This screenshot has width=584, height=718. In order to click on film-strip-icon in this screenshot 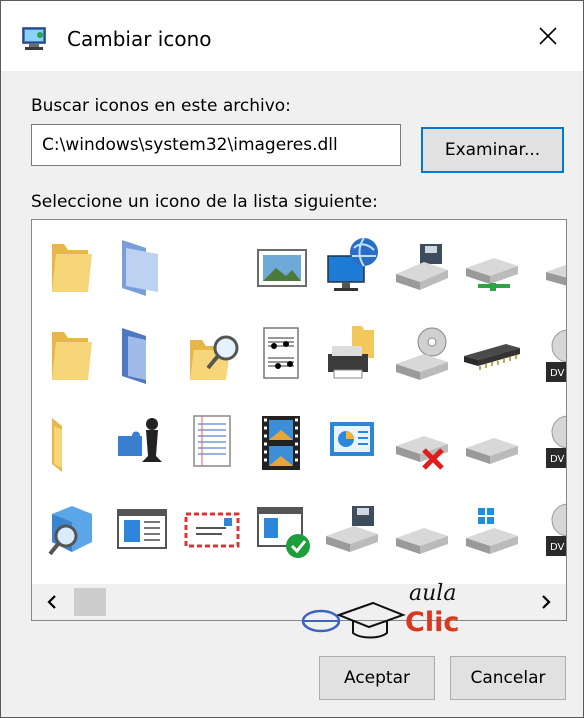, I will do `click(281, 443)`.